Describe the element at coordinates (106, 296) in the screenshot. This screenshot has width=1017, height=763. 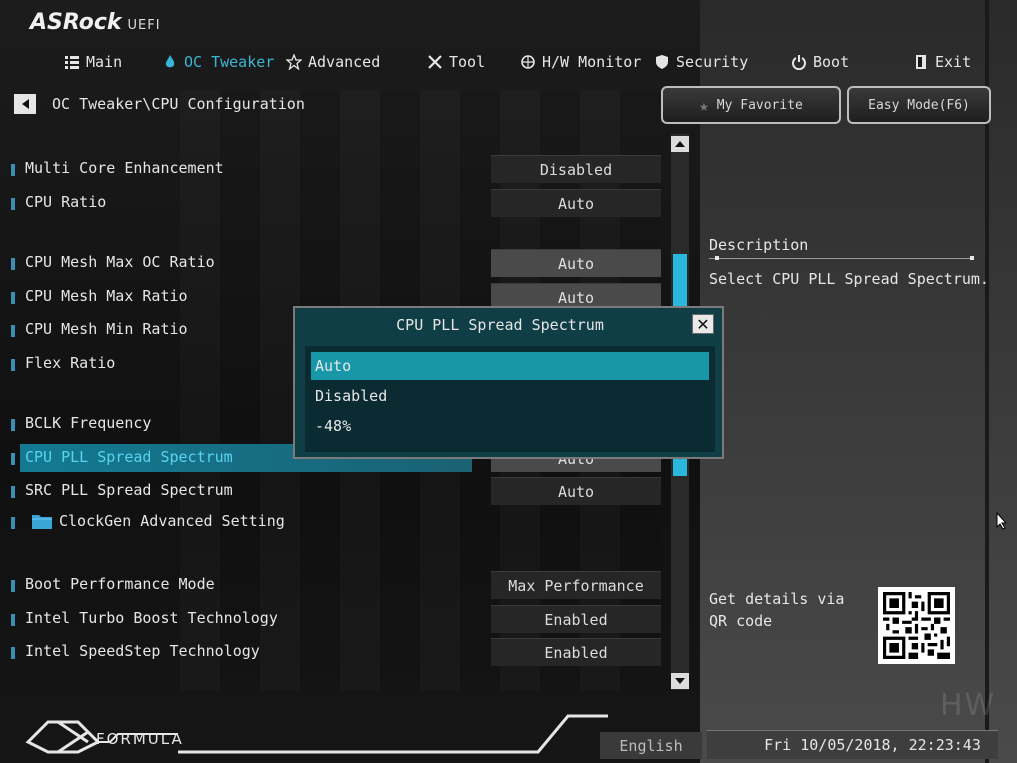
I see `setting-label: CPU Mesh Max Ratio` at that location.